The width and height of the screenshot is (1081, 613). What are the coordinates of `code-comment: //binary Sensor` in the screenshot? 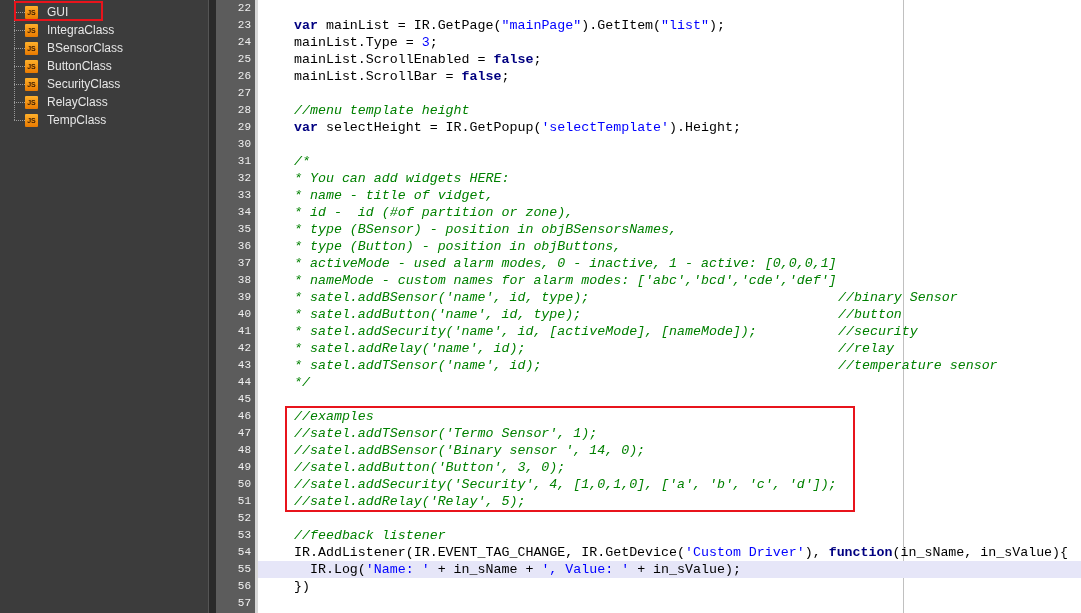 It's located at (898, 297).